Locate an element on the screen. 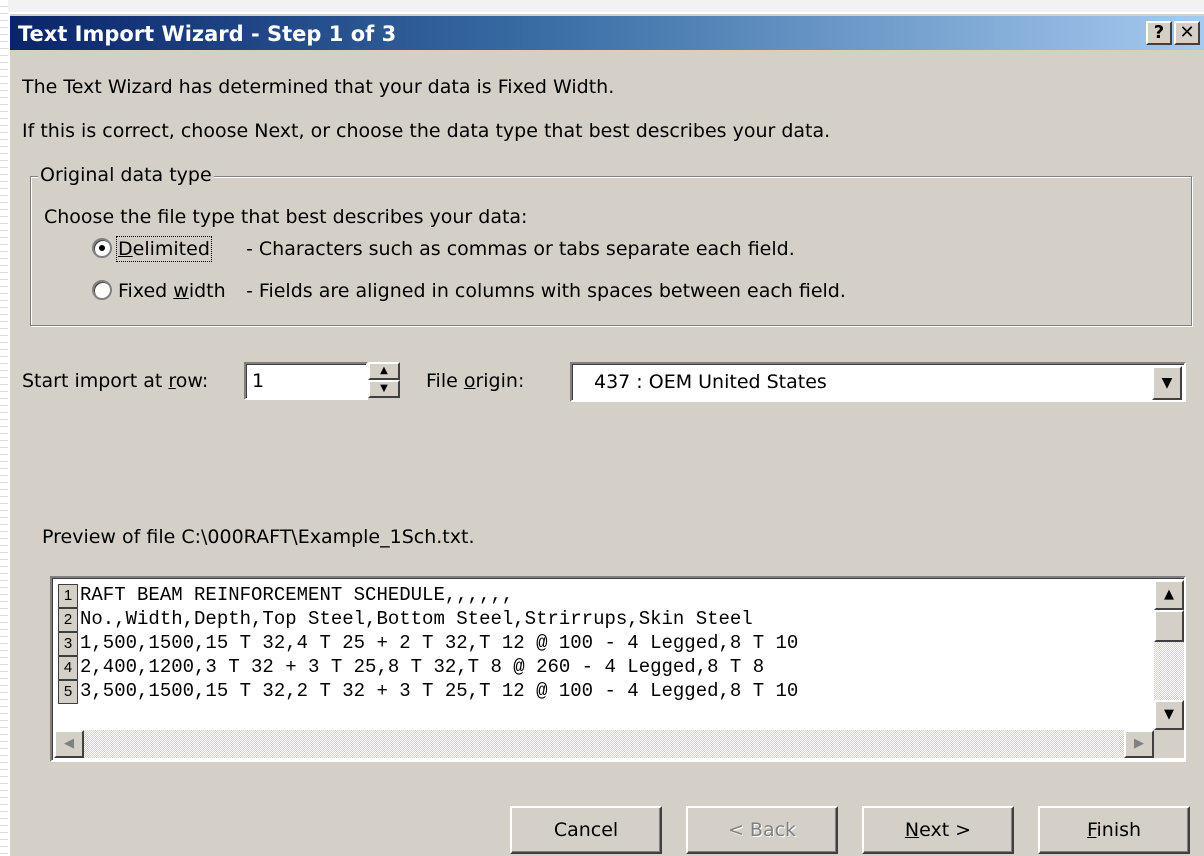 The width and height of the screenshot is (1204, 856). file-origin-value: 437 : OEM United States is located at coordinates (710, 382).